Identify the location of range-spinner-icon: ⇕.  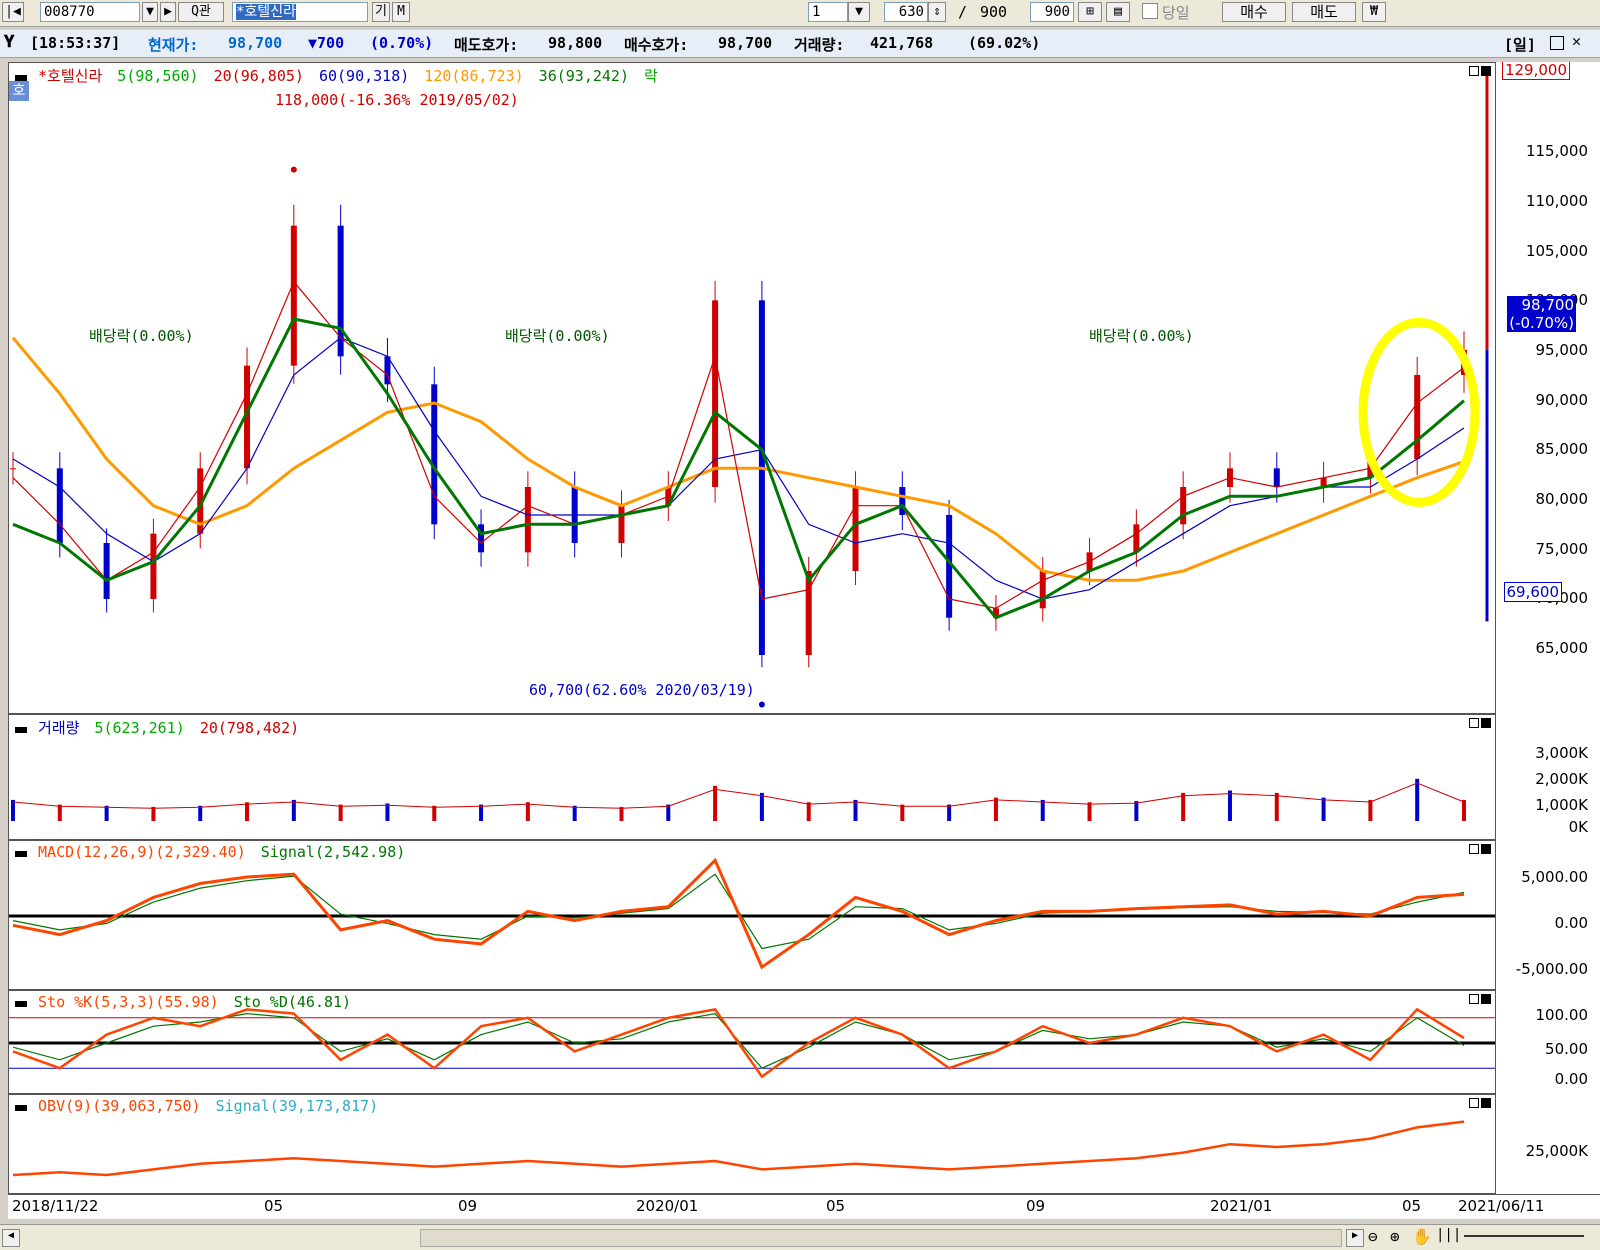
(937, 12).